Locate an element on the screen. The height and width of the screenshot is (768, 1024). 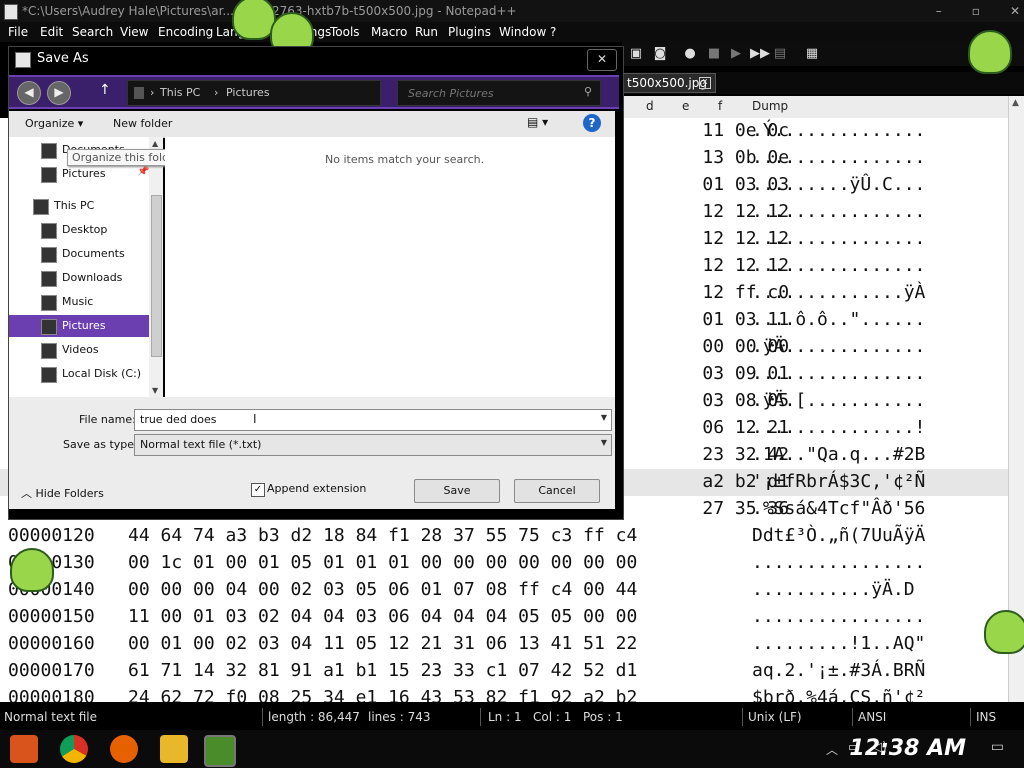
hex-dump: ...........ÿÄ.D is located at coordinates (833, 589).